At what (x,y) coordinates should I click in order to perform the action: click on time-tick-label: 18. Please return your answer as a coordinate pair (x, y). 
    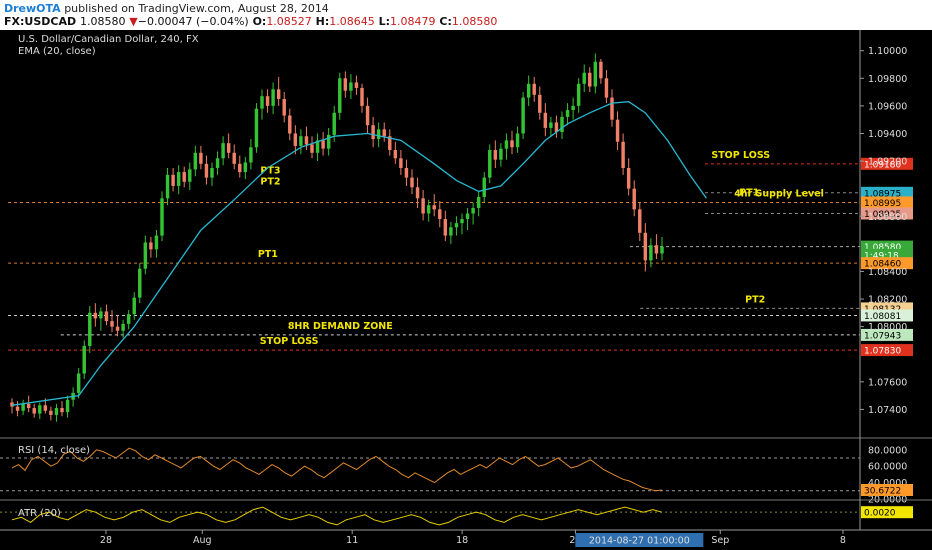
    Looking at the image, I should click on (462, 540).